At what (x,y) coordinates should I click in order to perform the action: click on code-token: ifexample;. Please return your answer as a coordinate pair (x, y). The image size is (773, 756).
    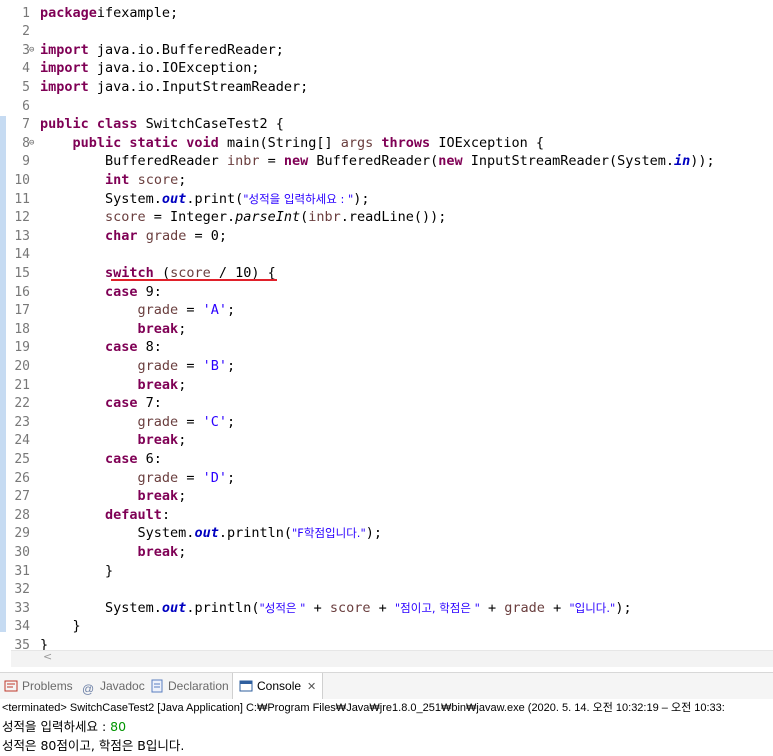
    Looking at the image, I should click on (137, 12).